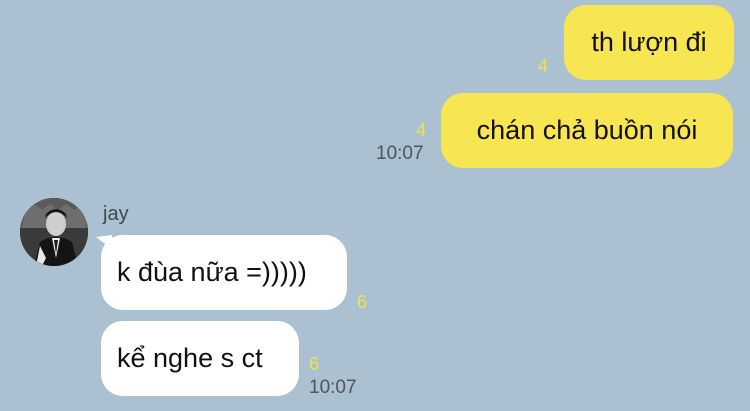 The width and height of the screenshot is (750, 411). I want to click on message-text: chán chả buồn nói, so click(587, 130).